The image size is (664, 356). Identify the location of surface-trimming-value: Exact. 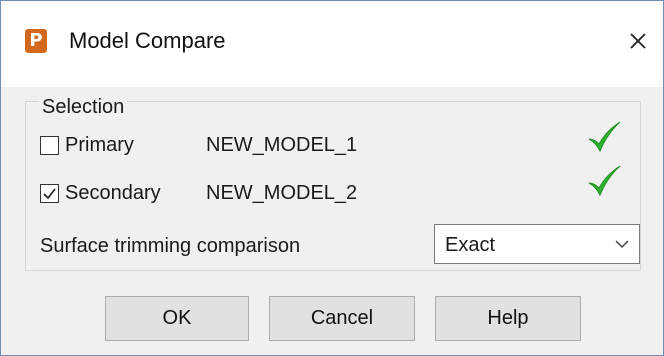
(470, 245).